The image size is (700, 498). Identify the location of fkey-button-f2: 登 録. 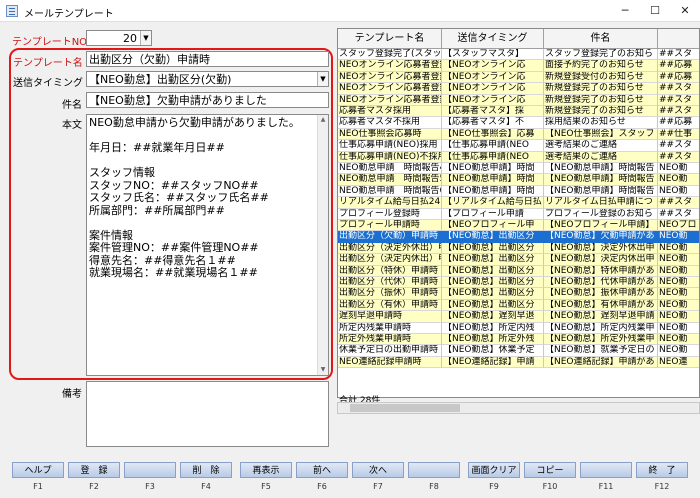
(94, 470).